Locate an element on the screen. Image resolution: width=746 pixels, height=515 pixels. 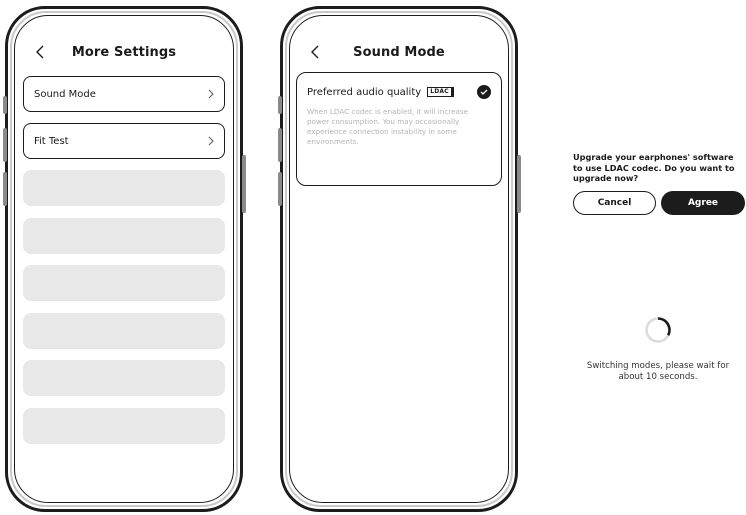
checkmark-icon is located at coordinates (484, 92).